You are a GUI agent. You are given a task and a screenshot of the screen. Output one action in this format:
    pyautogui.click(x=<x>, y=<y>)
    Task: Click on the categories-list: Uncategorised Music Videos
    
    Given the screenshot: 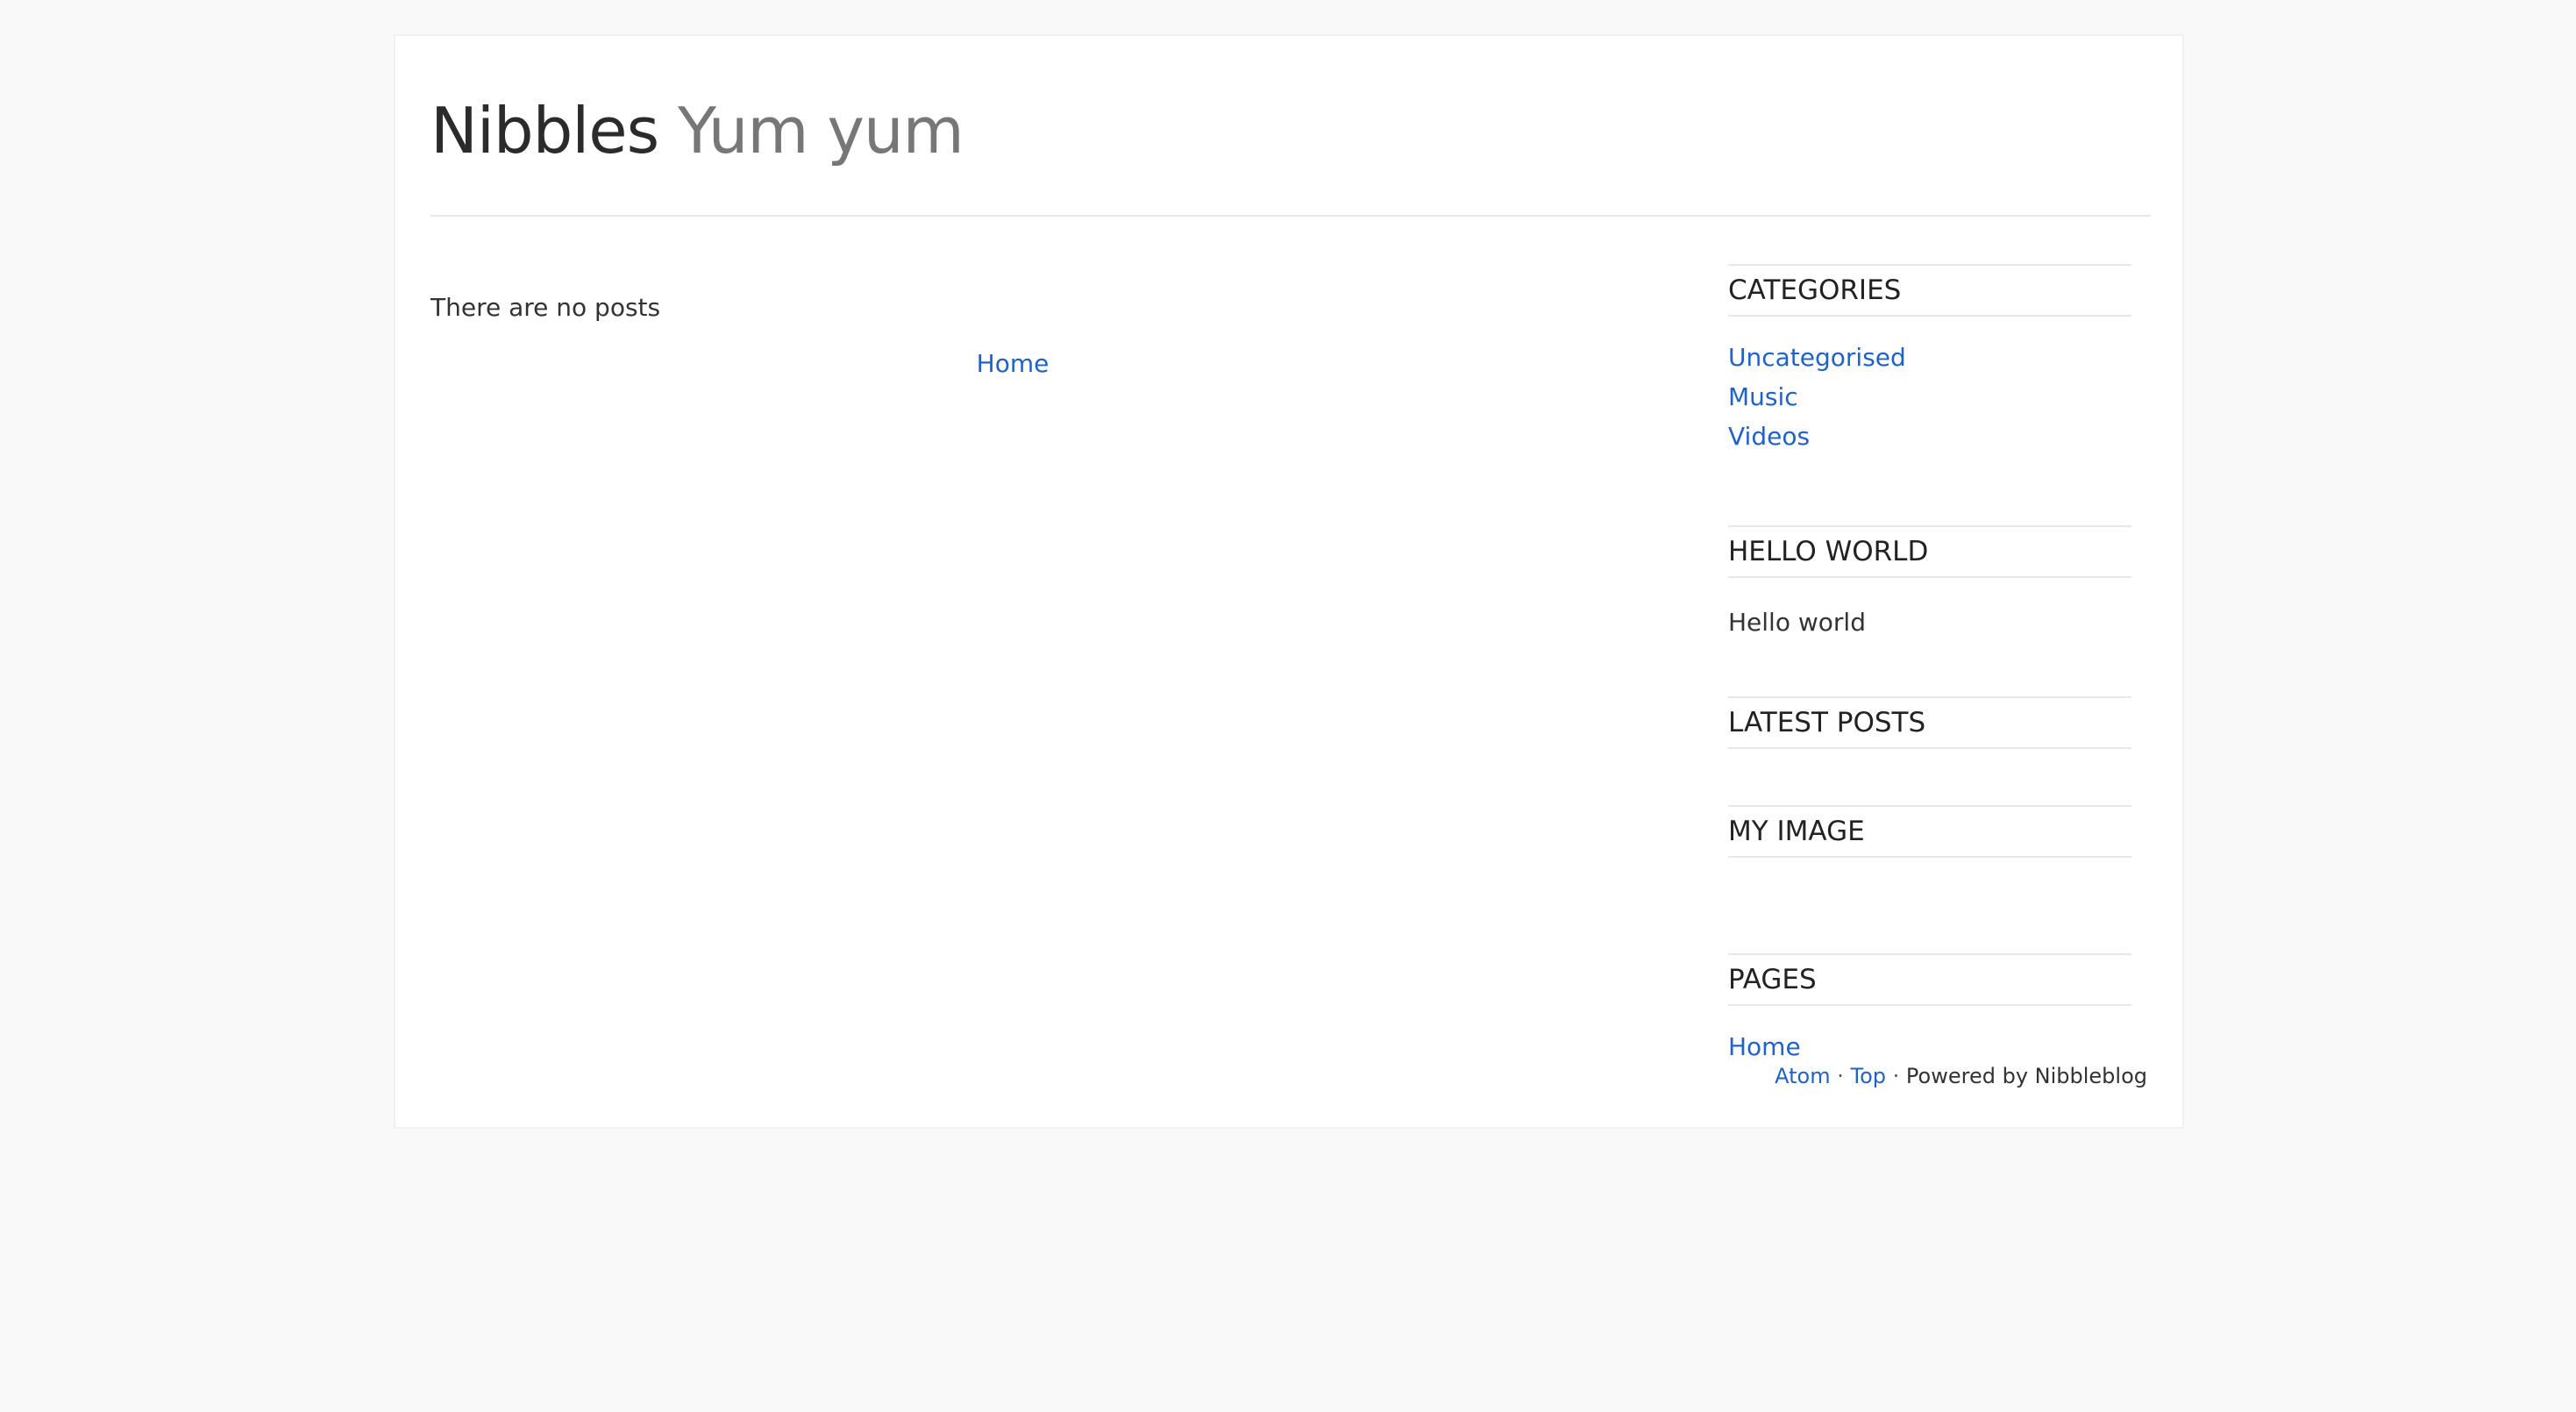 What is the action you would take?
    pyautogui.click(x=1929, y=386)
    